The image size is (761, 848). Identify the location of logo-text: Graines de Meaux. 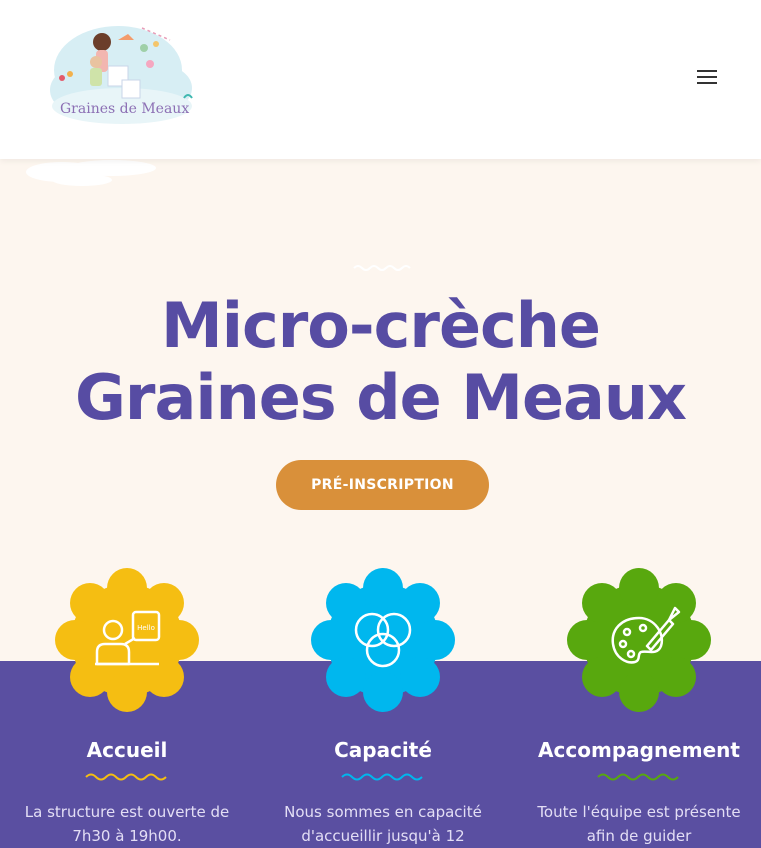
(125, 109).